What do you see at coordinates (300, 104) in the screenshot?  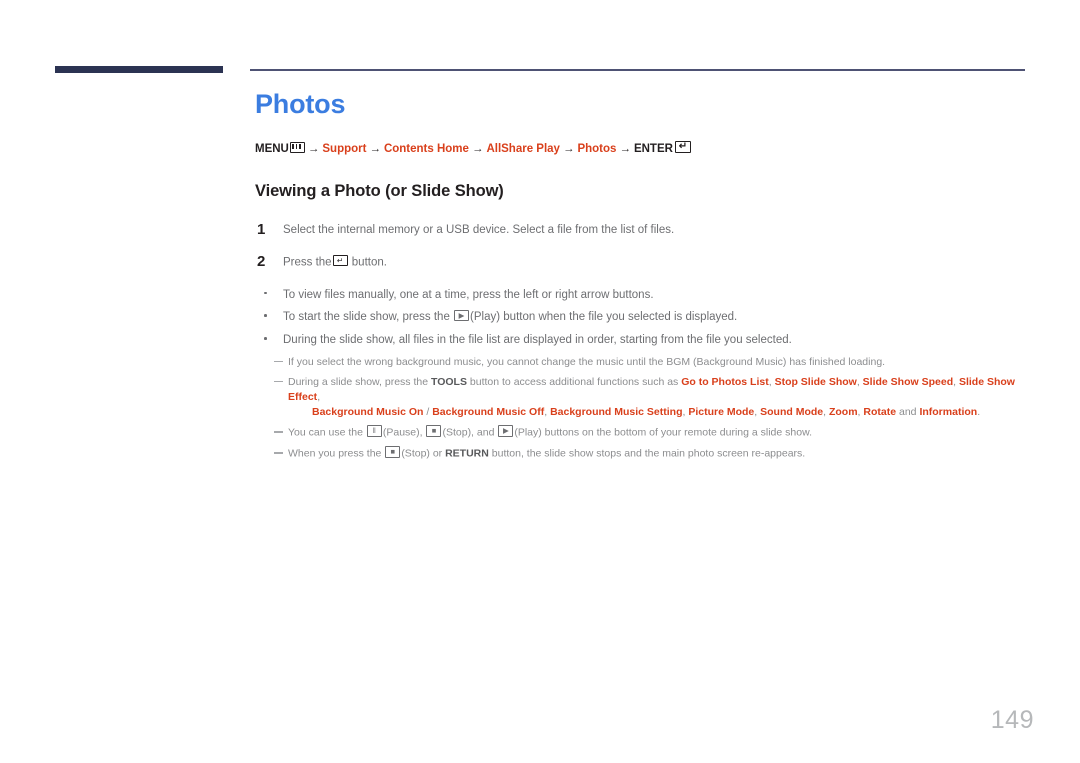 I see `page-title: Photos` at bounding box center [300, 104].